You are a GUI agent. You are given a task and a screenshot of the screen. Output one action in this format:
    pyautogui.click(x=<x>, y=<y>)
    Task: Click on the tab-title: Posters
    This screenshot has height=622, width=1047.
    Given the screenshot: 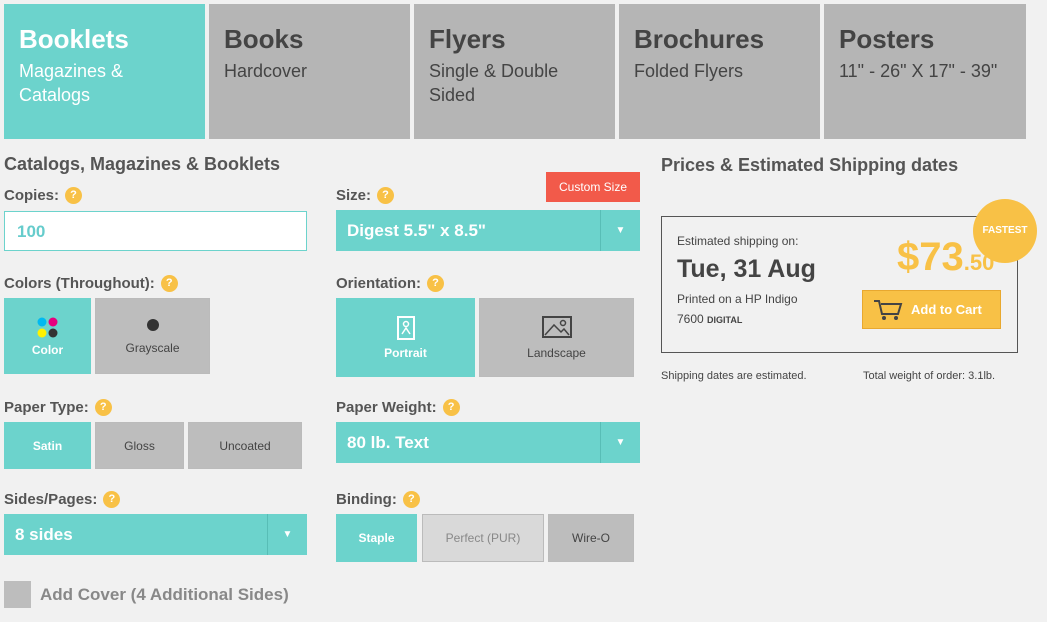 What is the action you would take?
    pyautogui.click(x=887, y=39)
    